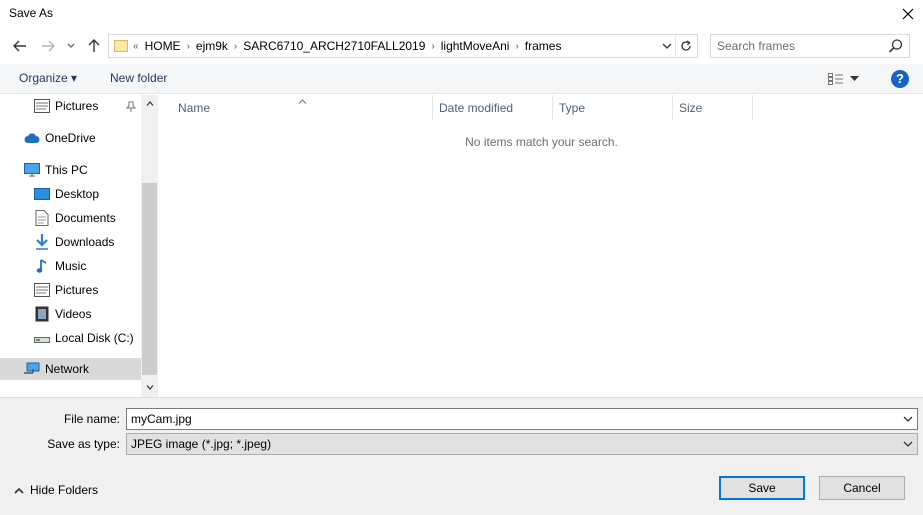  I want to click on scroll-up-button, so click(149, 103).